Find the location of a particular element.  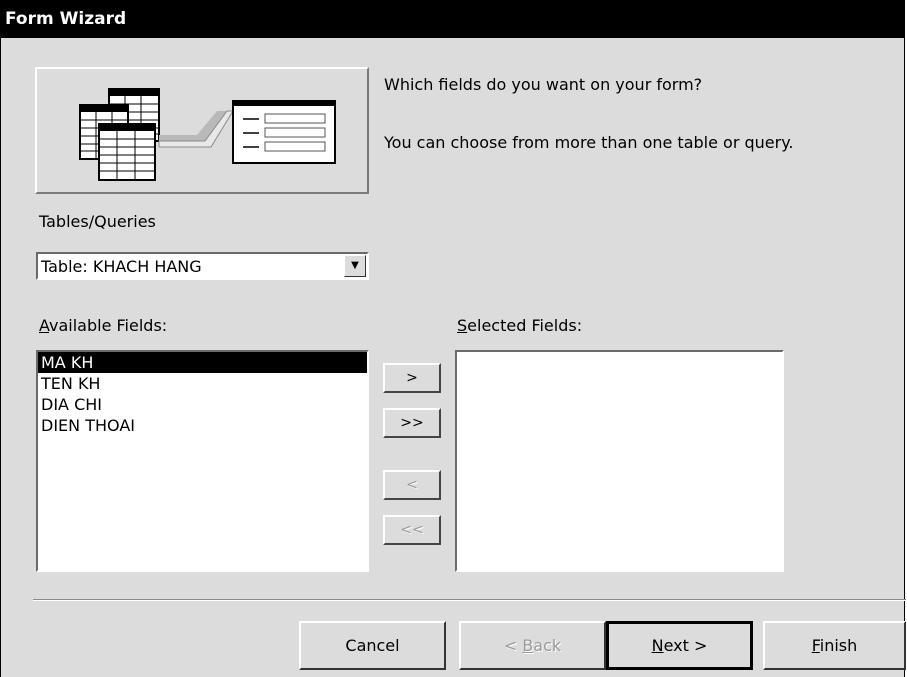

remove-all-fields-button: << is located at coordinates (412, 530).